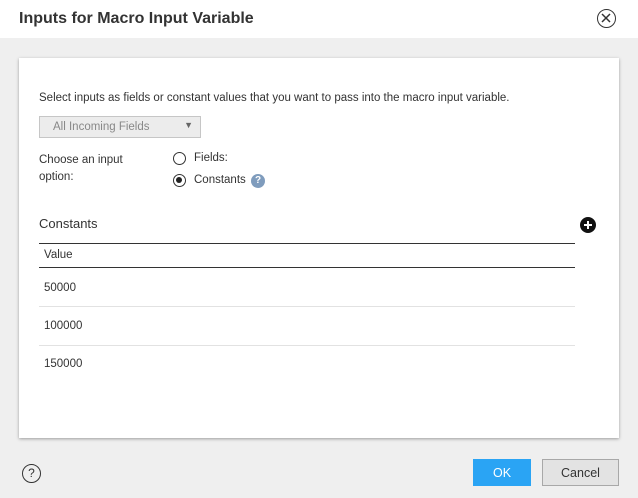 This screenshot has height=498, width=638. What do you see at coordinates (68, 223) in the screenshot?
I see `constants-section-title: Constants` at bounding box center [68, 223].